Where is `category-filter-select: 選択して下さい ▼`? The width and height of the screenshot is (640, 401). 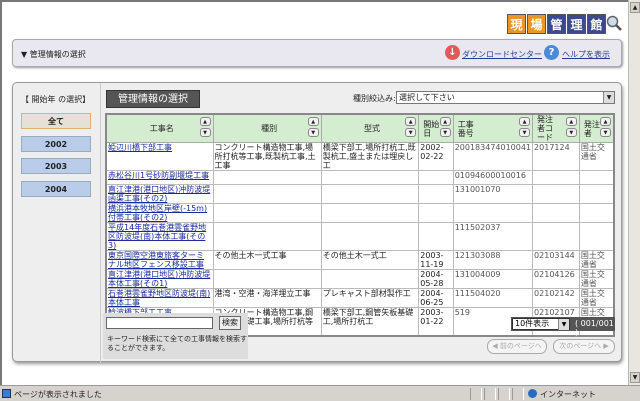
category-filter-select: 選択して下さい ▼ is located at coordinates (505, 97).